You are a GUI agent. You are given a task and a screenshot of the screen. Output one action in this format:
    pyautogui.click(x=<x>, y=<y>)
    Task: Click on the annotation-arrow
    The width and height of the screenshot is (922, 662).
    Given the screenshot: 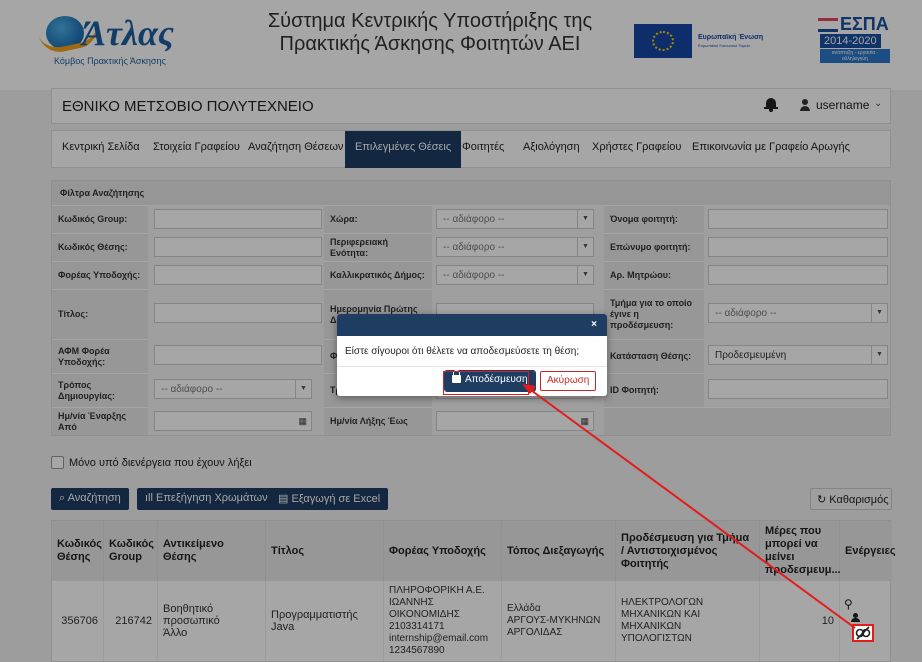 What is the action you would take?
    pyautogui.click(x=689, y=506)
    